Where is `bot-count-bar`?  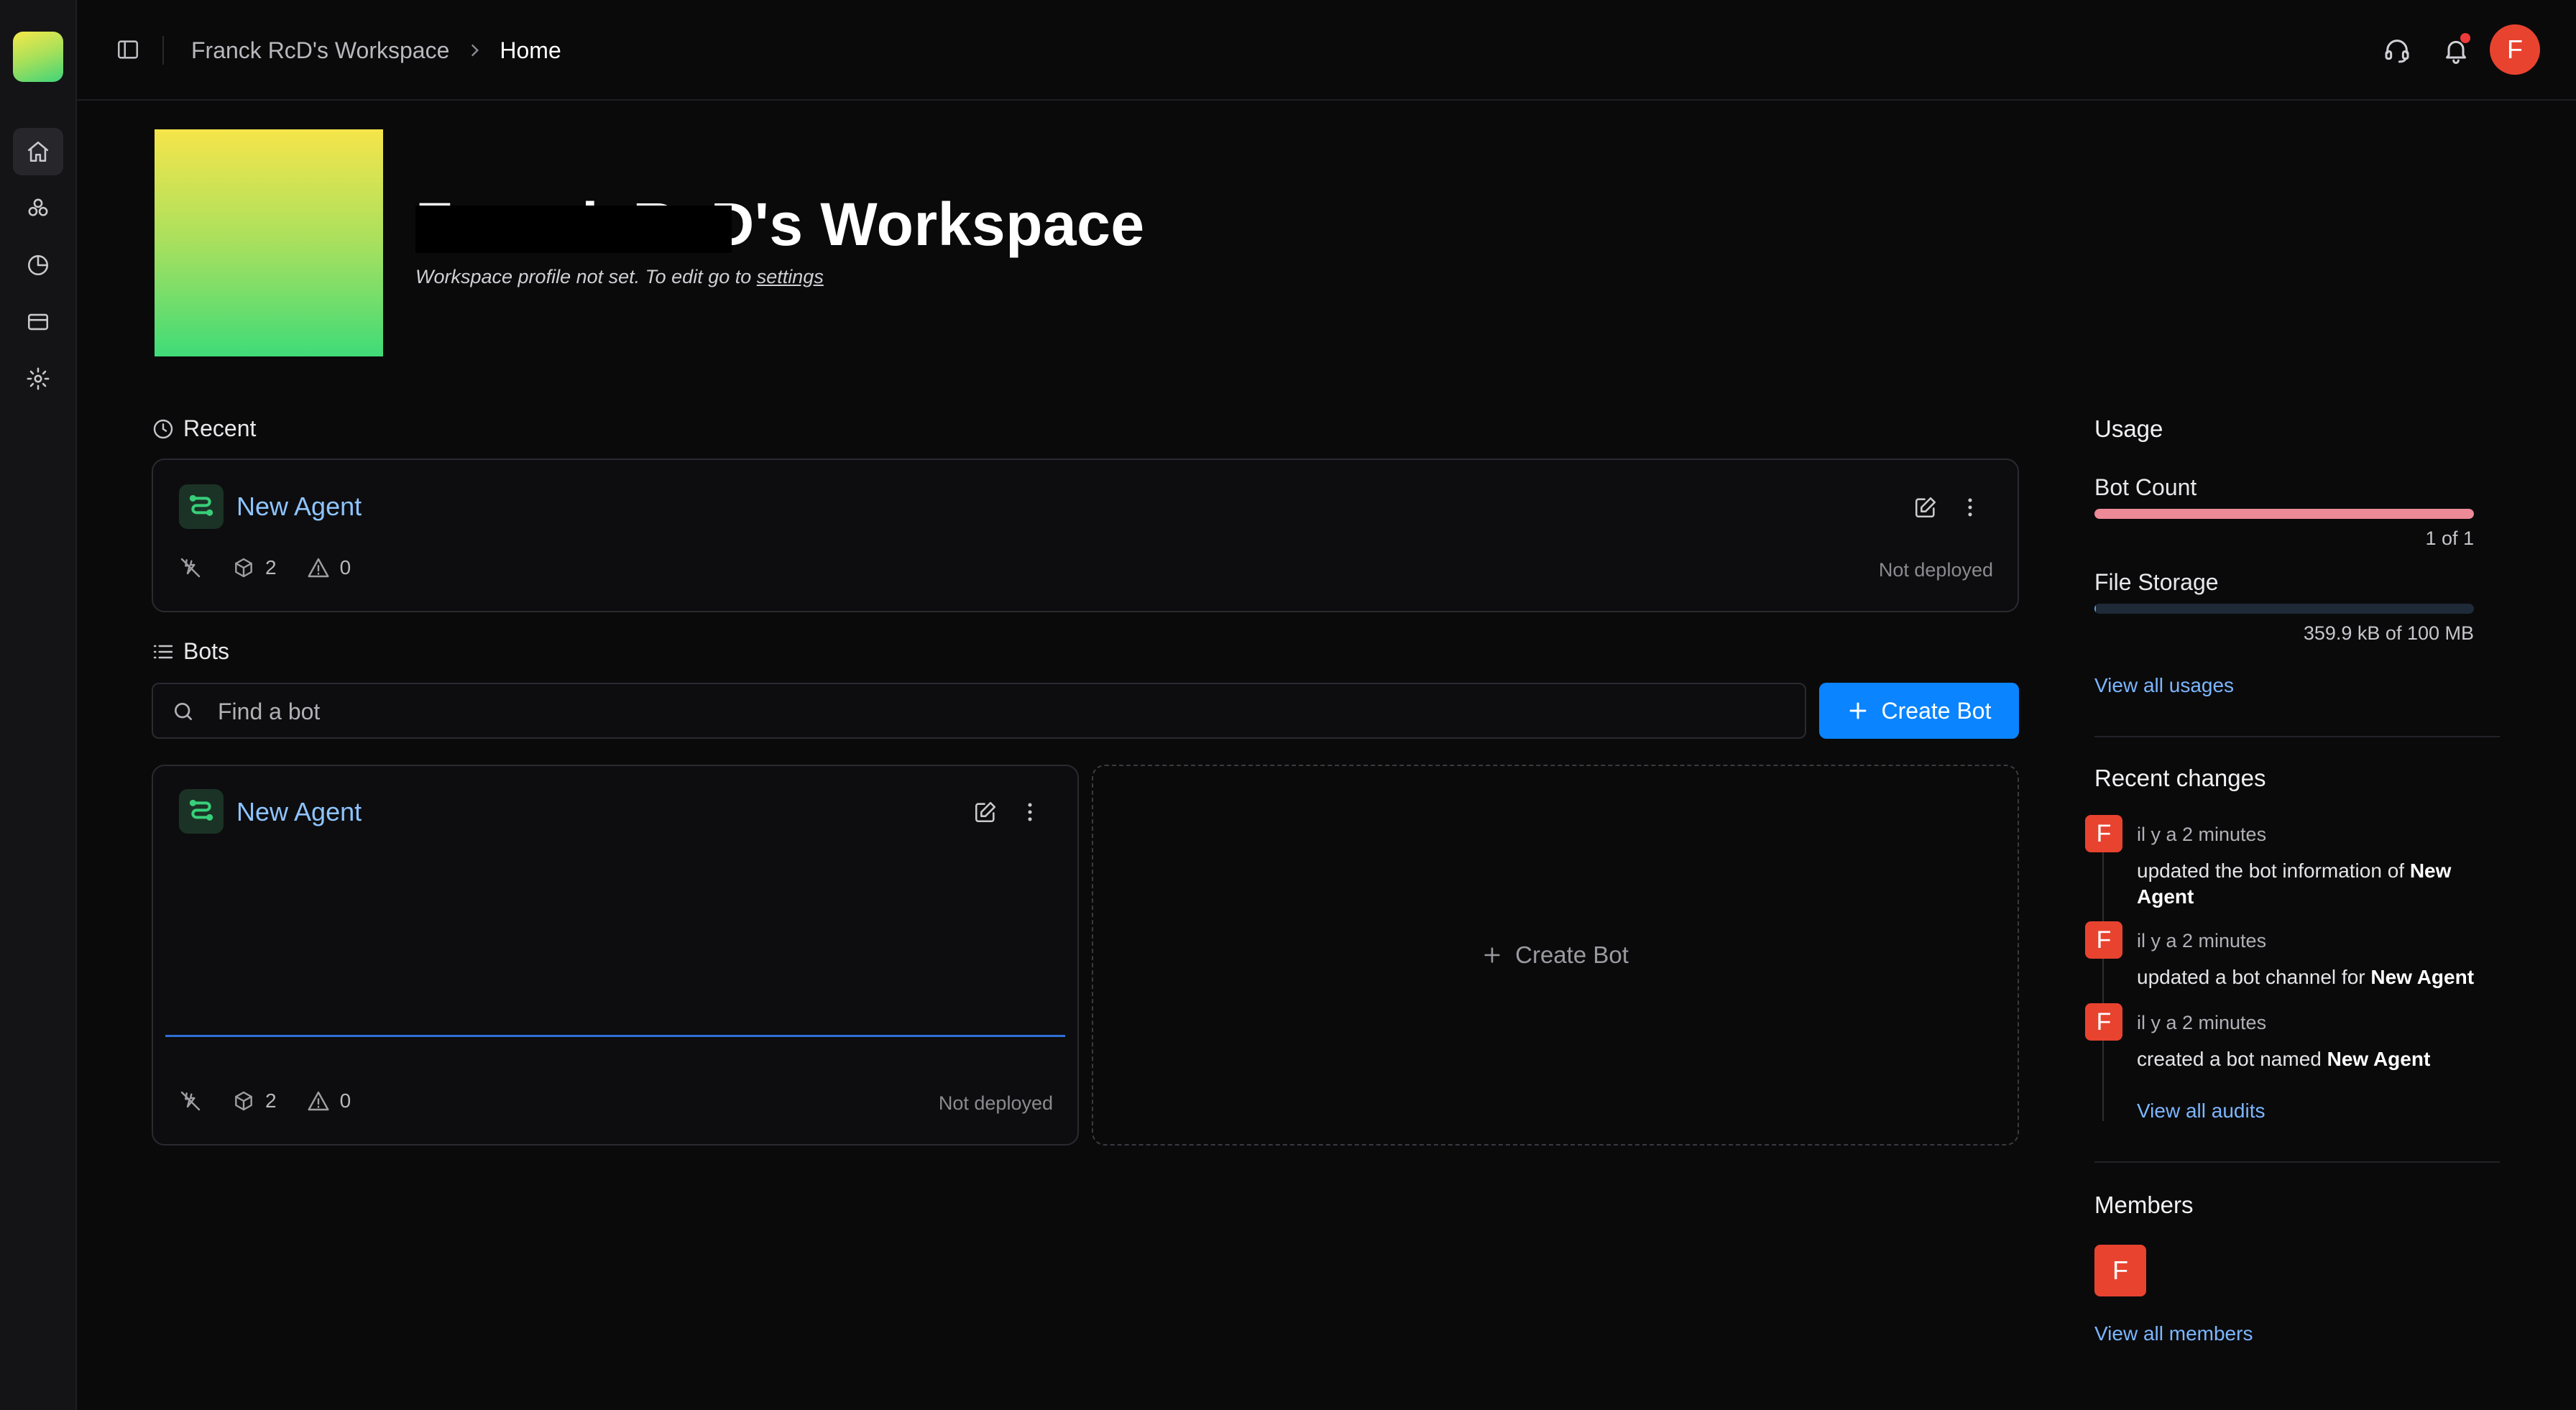
bot-count-bar is located at coordinates (2284, 514).